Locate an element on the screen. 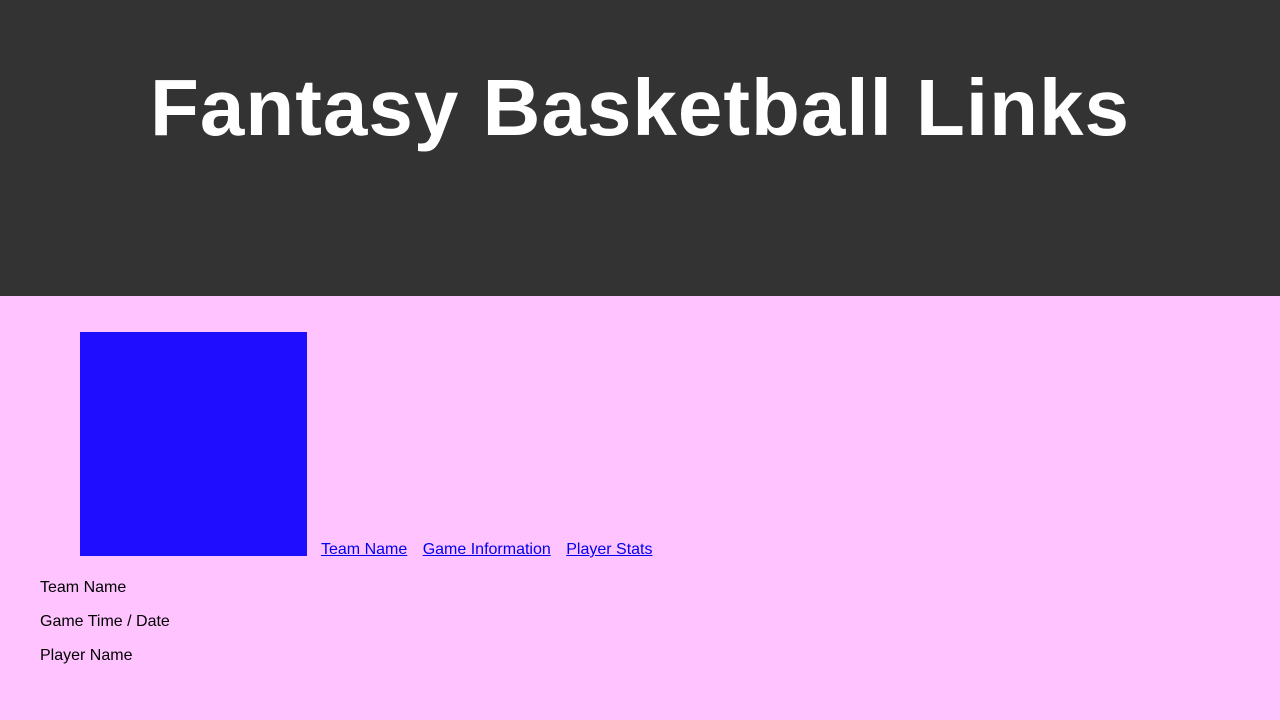  nav-links: Team Name Game Information Player Stats is located at coordinates (492, 550).